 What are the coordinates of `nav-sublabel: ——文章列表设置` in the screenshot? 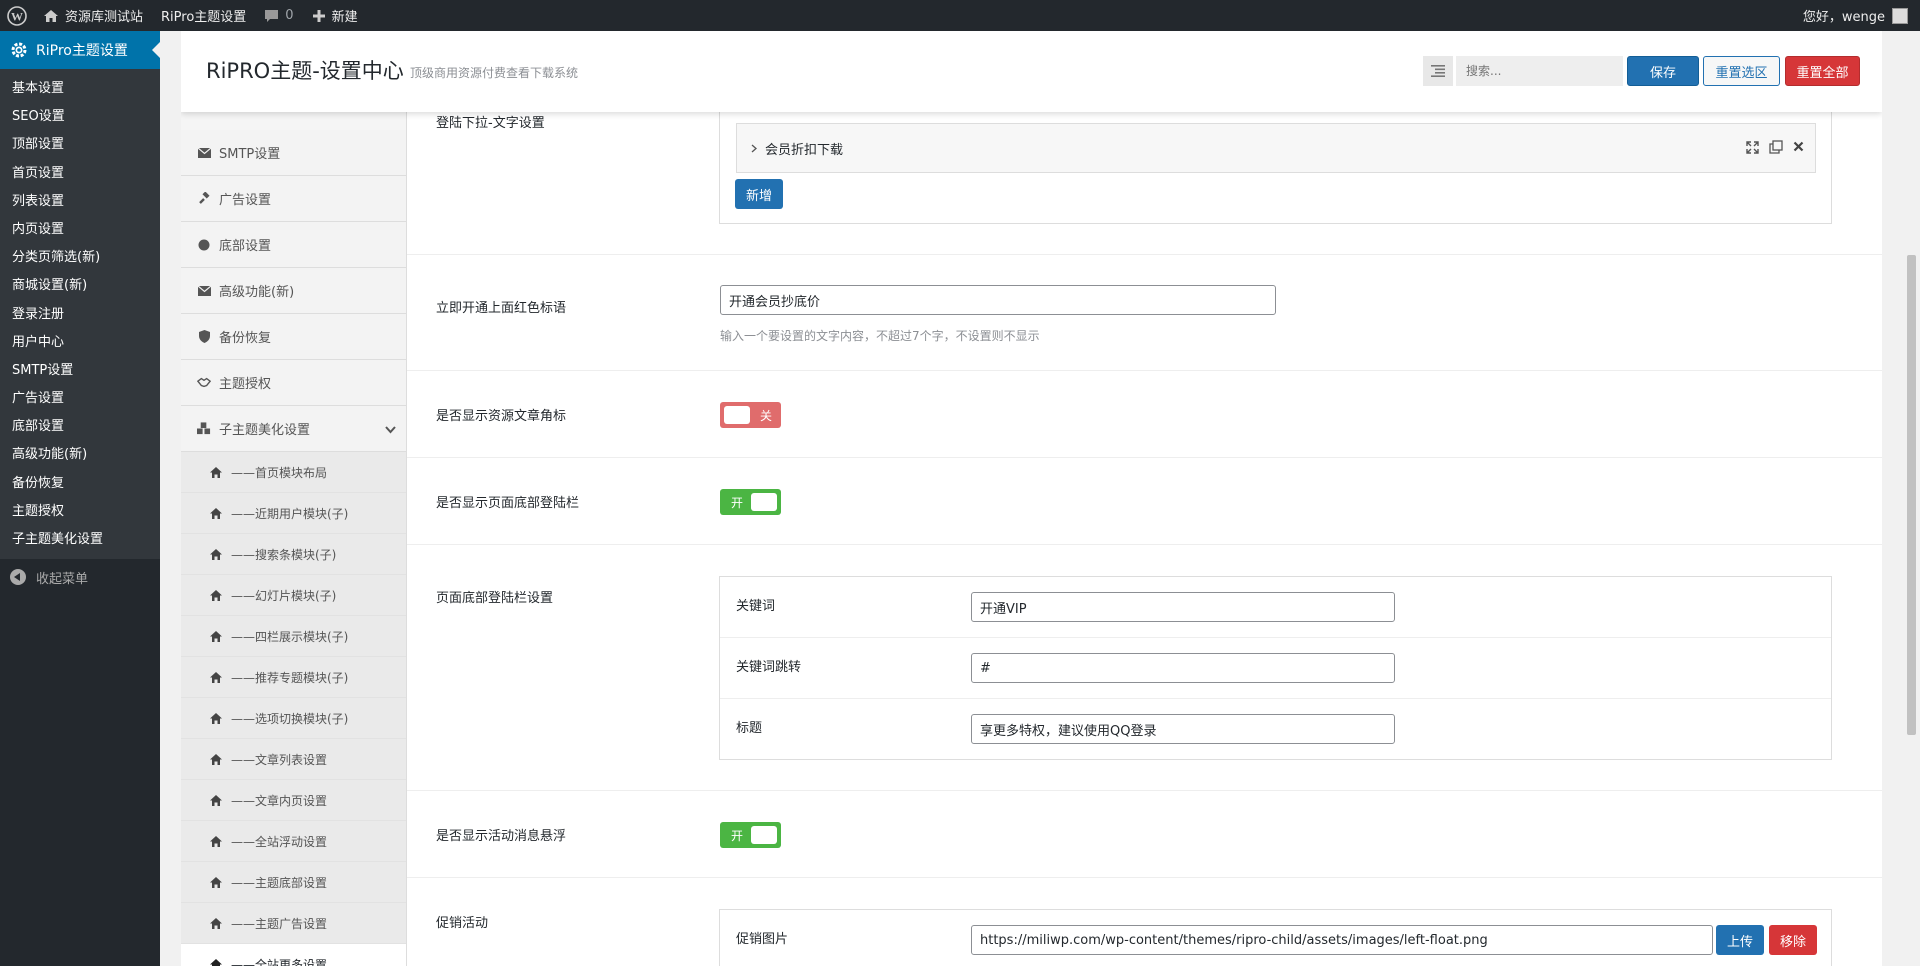 It's located at (279, 759).